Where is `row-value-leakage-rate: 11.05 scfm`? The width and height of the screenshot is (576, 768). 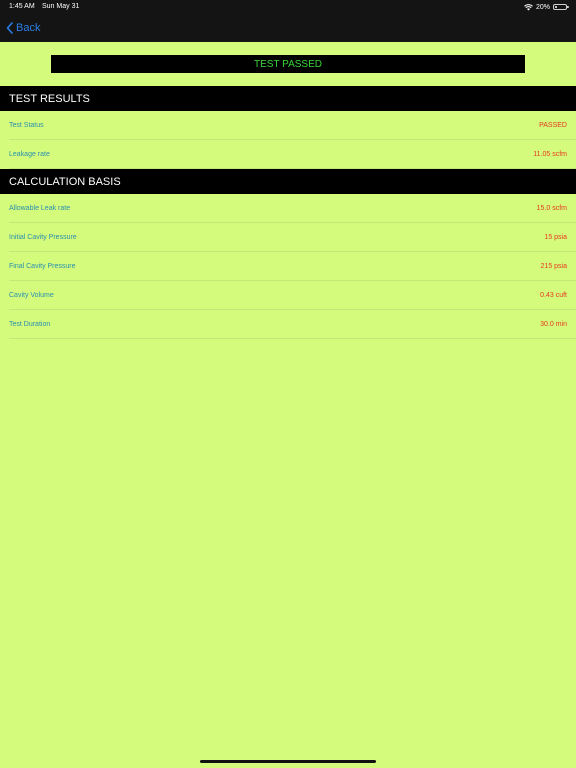 row-value-leakage-rate: 11.05 scfm is located at coordinates (550, 154).